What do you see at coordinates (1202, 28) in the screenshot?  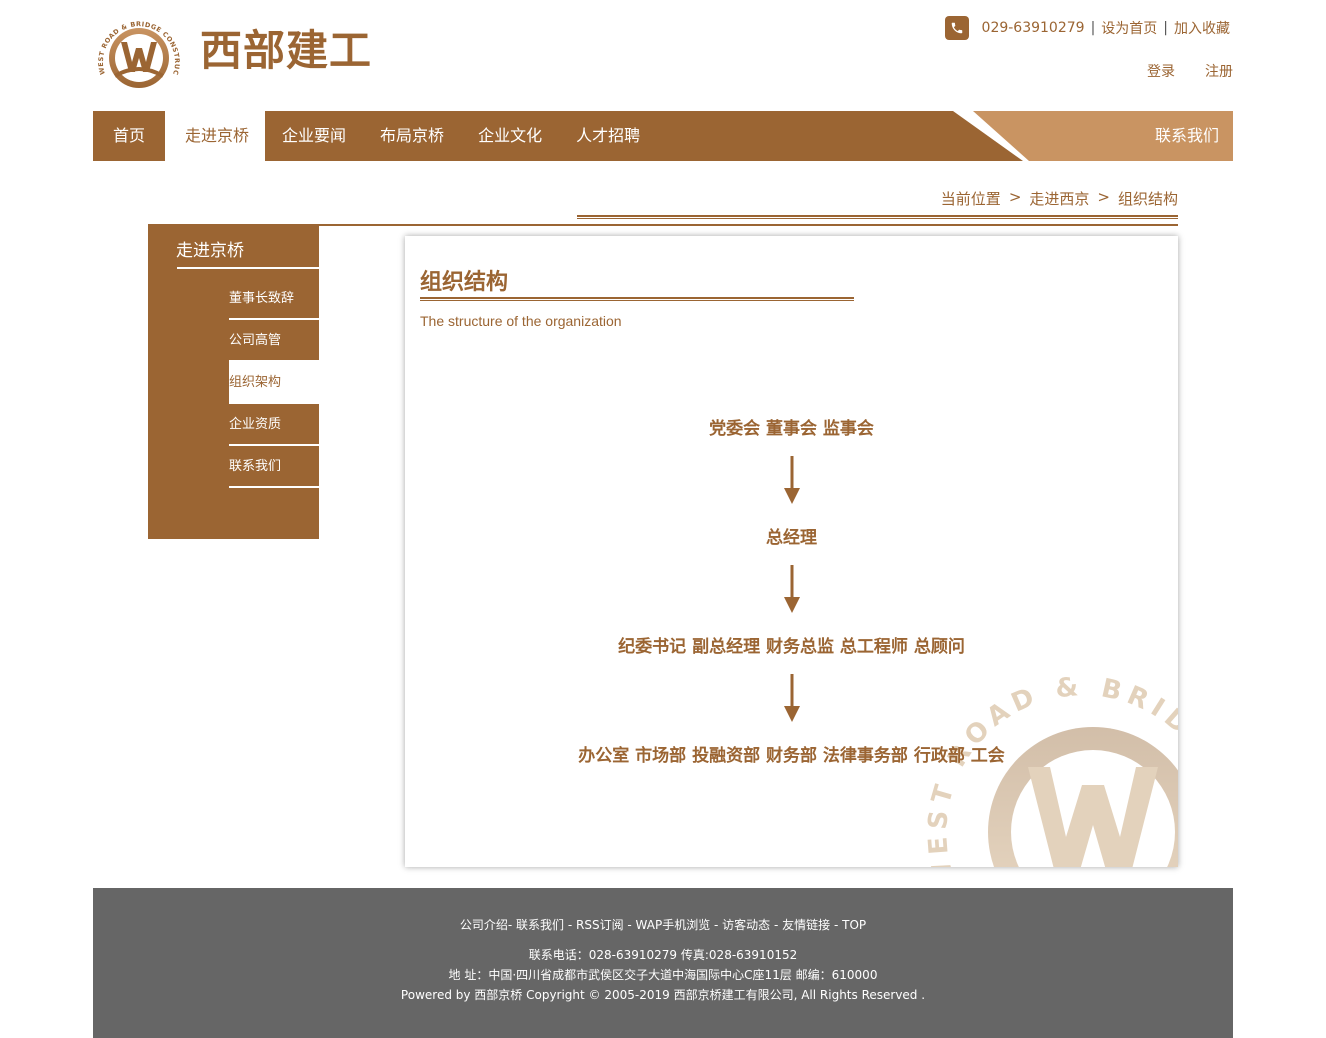 I see `add-favorite-link: 加入收藏` at bounding box center [1202, 28].